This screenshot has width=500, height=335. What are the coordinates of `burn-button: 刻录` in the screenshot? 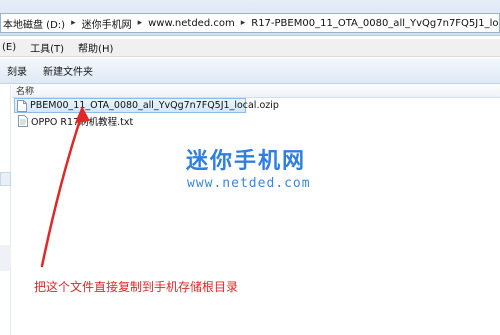 It's located at (17, 70).